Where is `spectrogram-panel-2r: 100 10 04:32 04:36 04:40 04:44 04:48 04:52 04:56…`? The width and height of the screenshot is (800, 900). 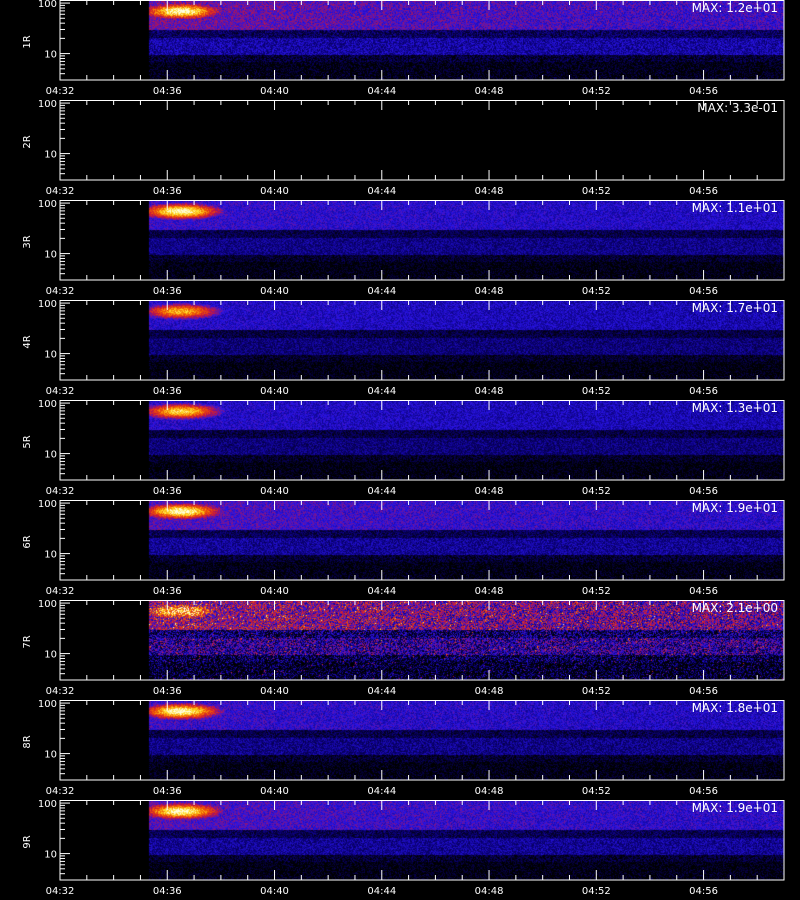 spectrogram-panel-2r: 100 10 04:32 04:36 04:40 04:44 04:48 04:52 04:56… is located at coordinates (400, 149).